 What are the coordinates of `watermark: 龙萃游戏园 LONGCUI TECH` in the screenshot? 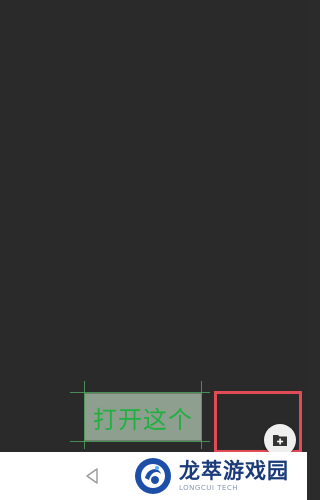 It's located at (218, 476).